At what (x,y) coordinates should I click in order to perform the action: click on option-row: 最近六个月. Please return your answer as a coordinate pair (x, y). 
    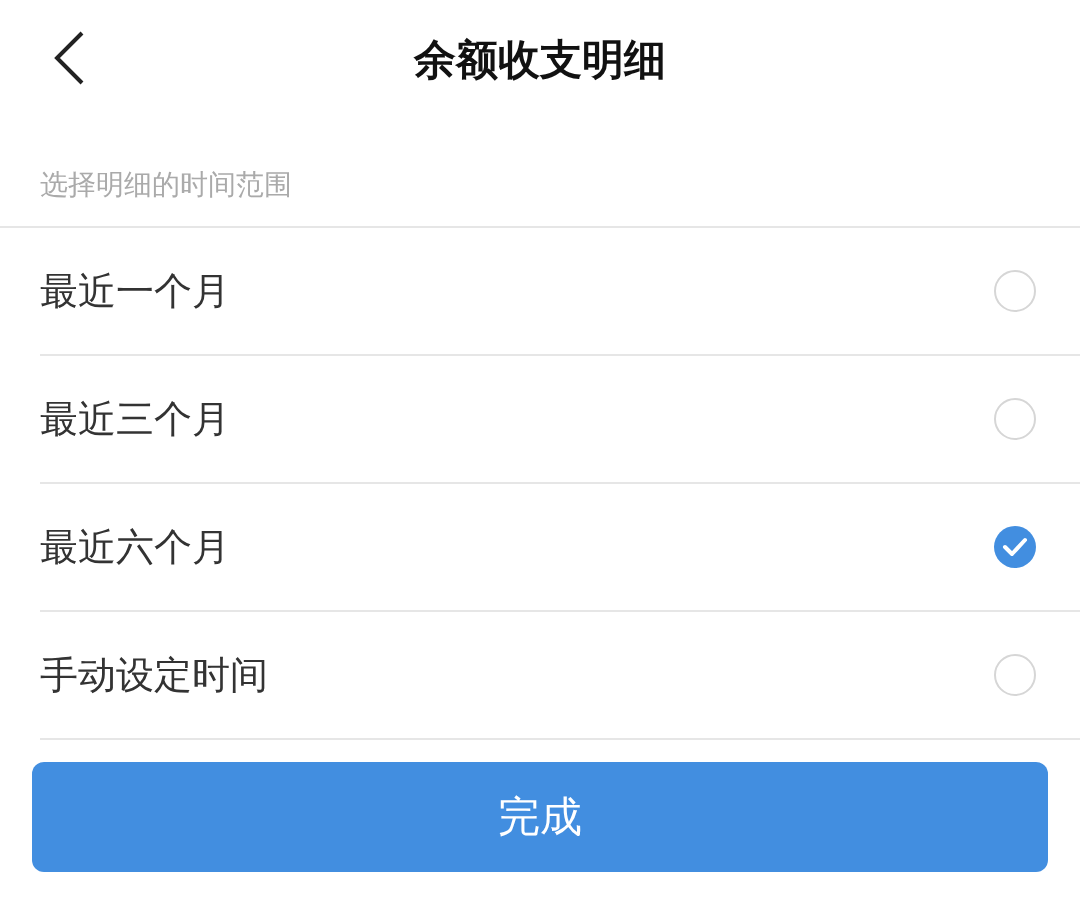
    Looking at the image, I should click on (560, 548).